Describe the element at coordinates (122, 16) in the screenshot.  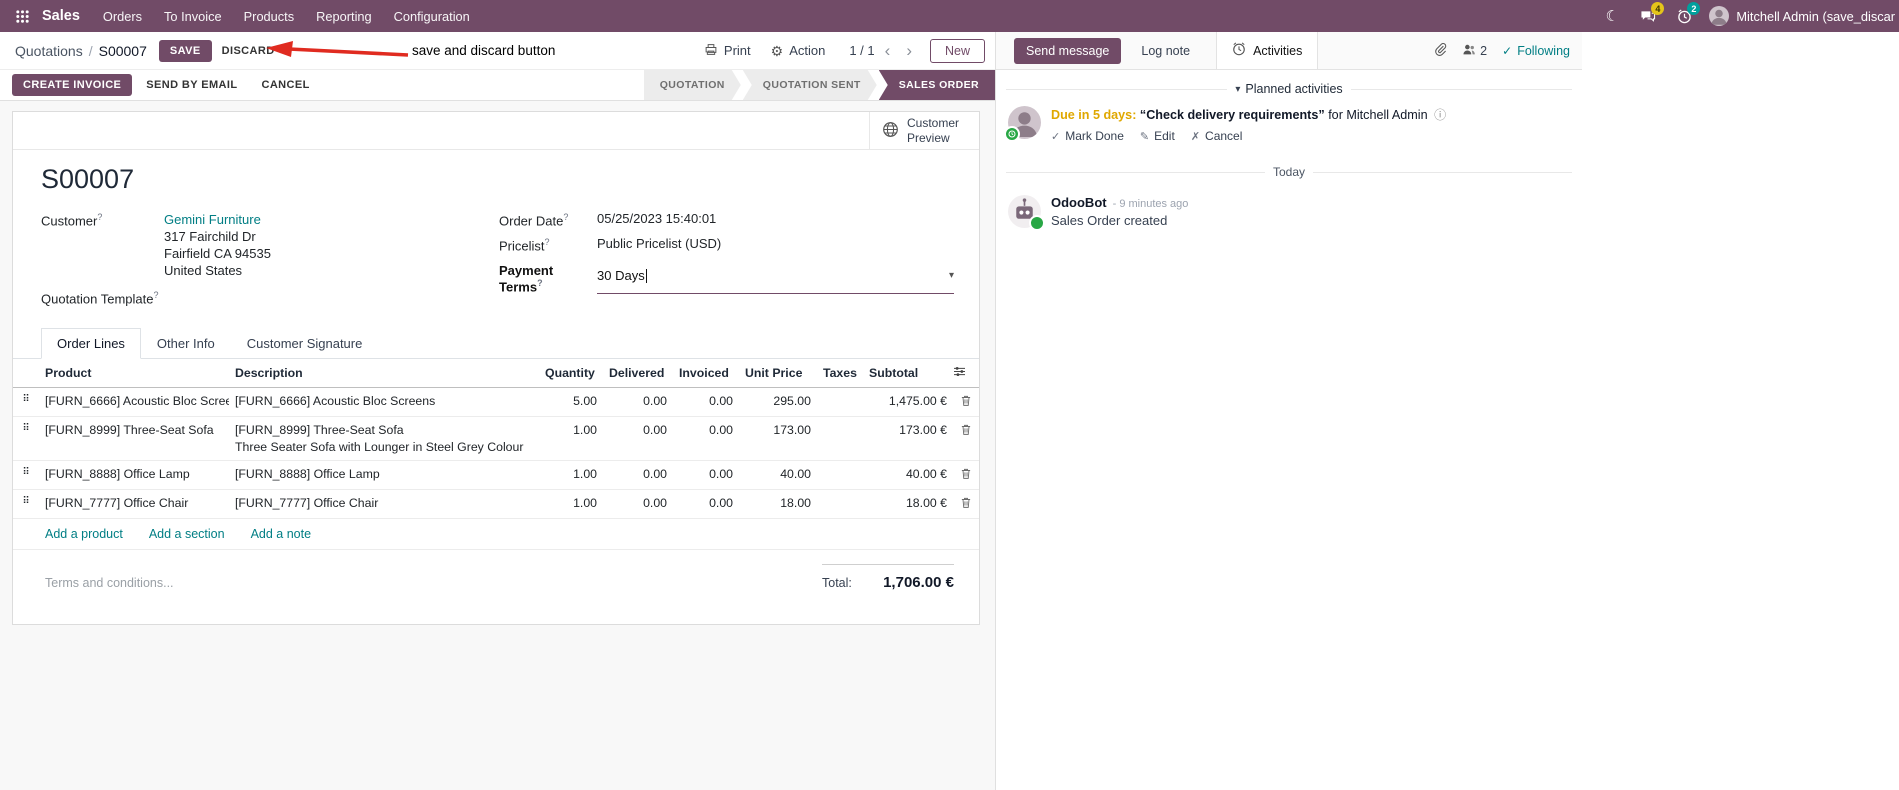
I see `menu-orders: Orders` at that location.